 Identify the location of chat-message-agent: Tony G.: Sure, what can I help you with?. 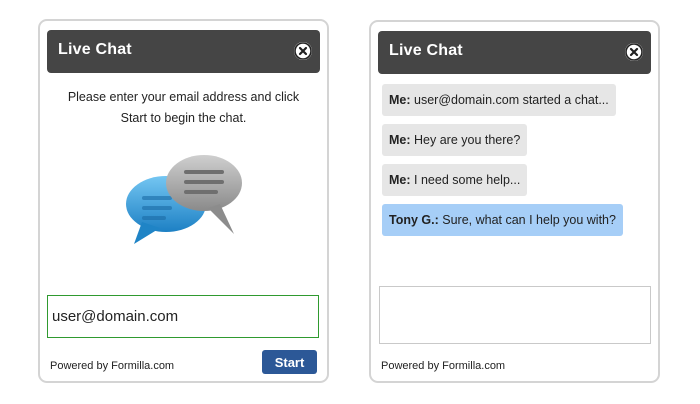
(502, 220).